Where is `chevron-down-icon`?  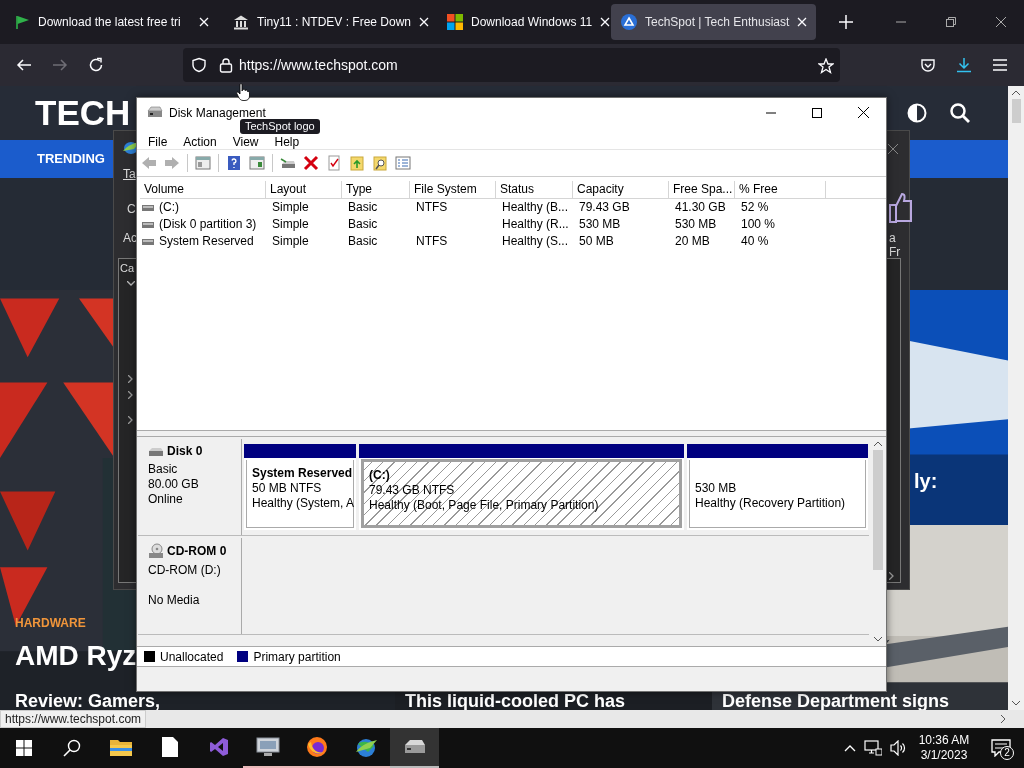 chevron-down-icon is located at coordinates (131, 283).